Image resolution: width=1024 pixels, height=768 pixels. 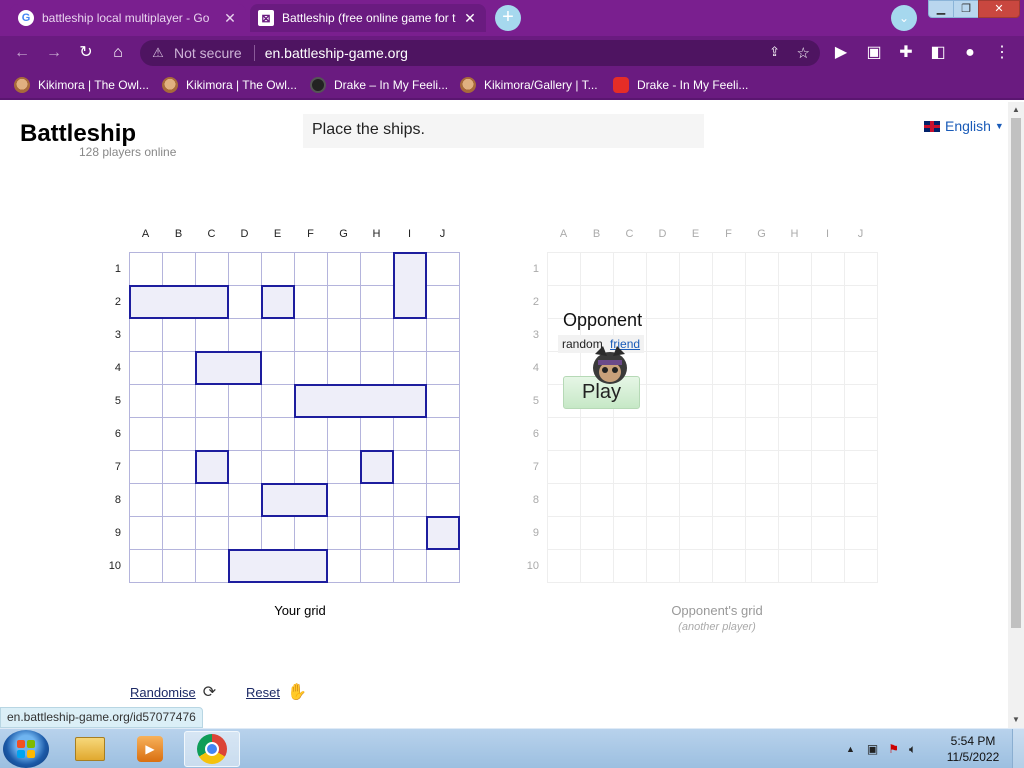 I want to click on menu-kebab-icon: ⋮, so click(x=1002, y=53).